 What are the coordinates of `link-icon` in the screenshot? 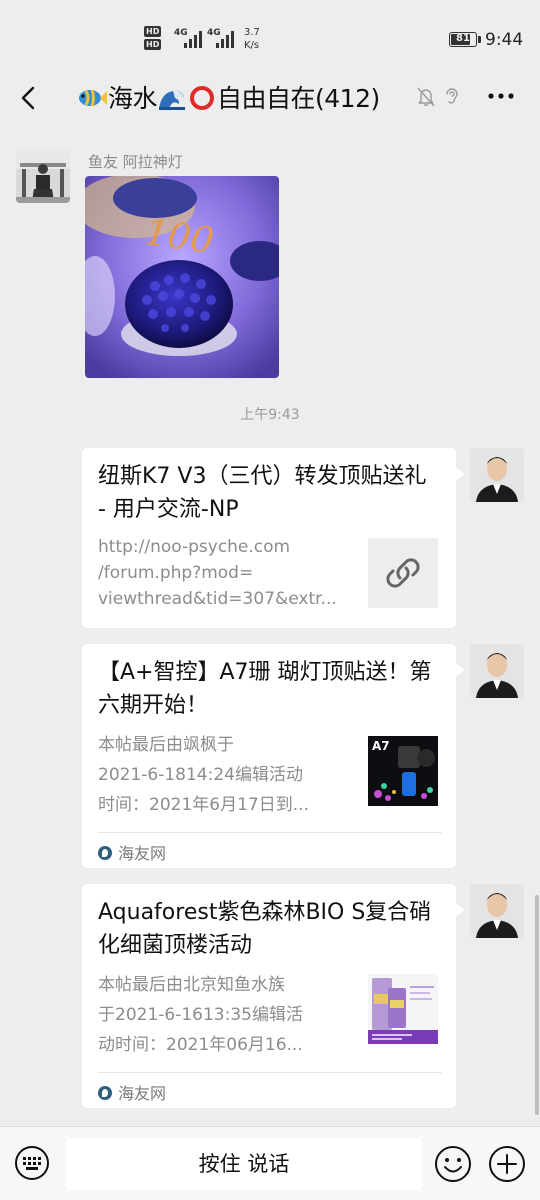 It's located at (403, 573).